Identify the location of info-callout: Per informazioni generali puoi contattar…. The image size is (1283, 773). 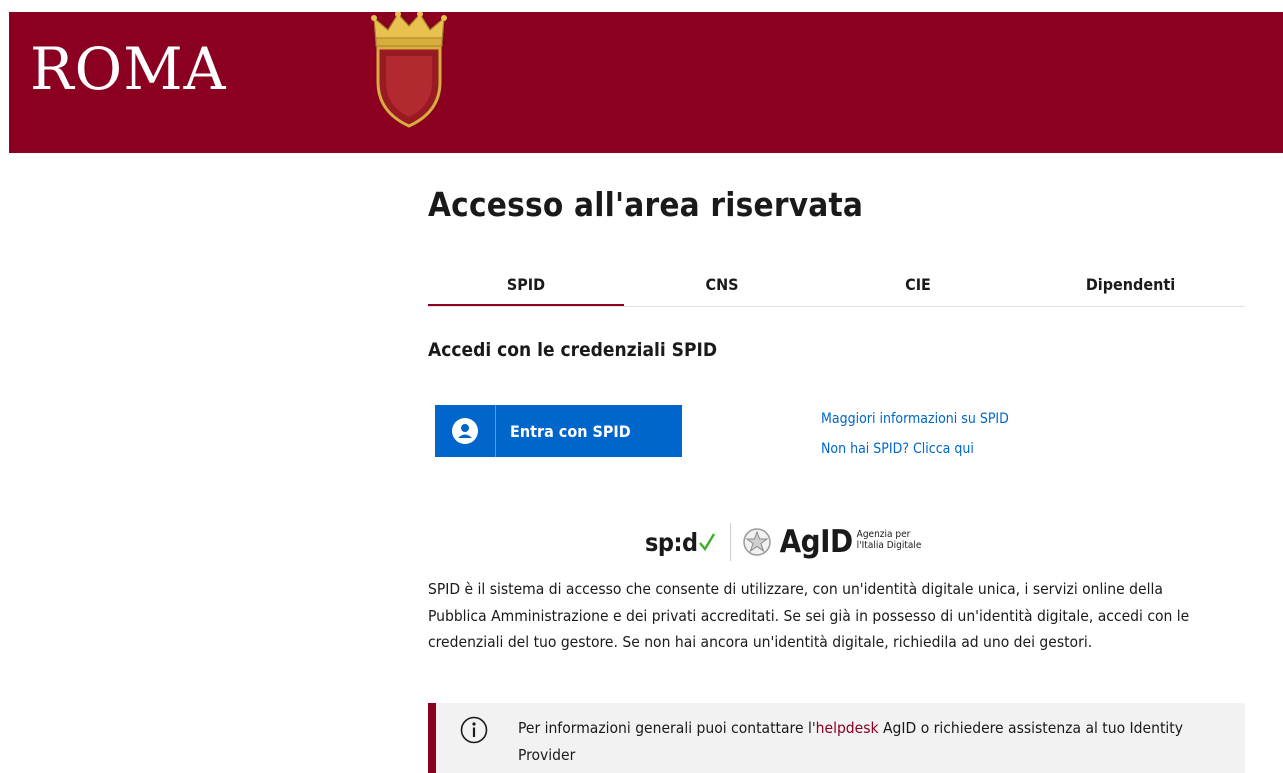
(836, 738).